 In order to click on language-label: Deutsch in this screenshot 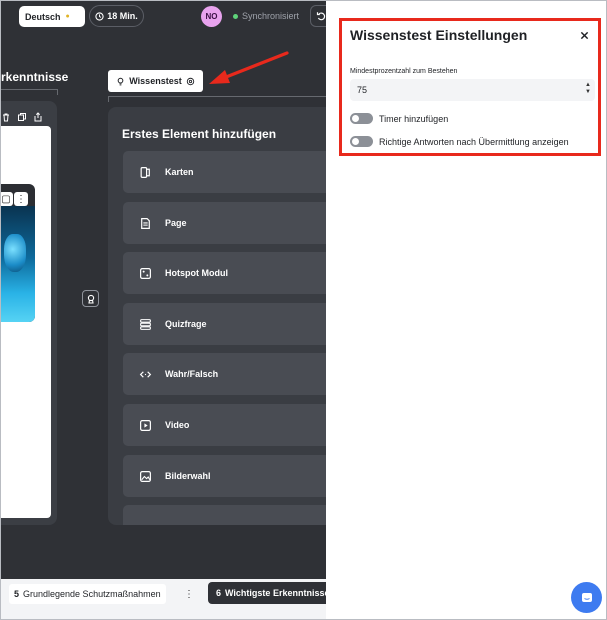, I will do `click(43, 16)`.